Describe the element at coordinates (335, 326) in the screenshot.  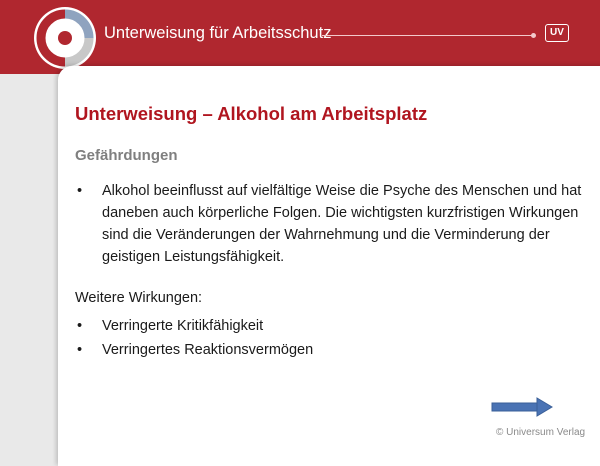
I see `bullet-item: • Verringerte Kritikfähigkeit` at that location.